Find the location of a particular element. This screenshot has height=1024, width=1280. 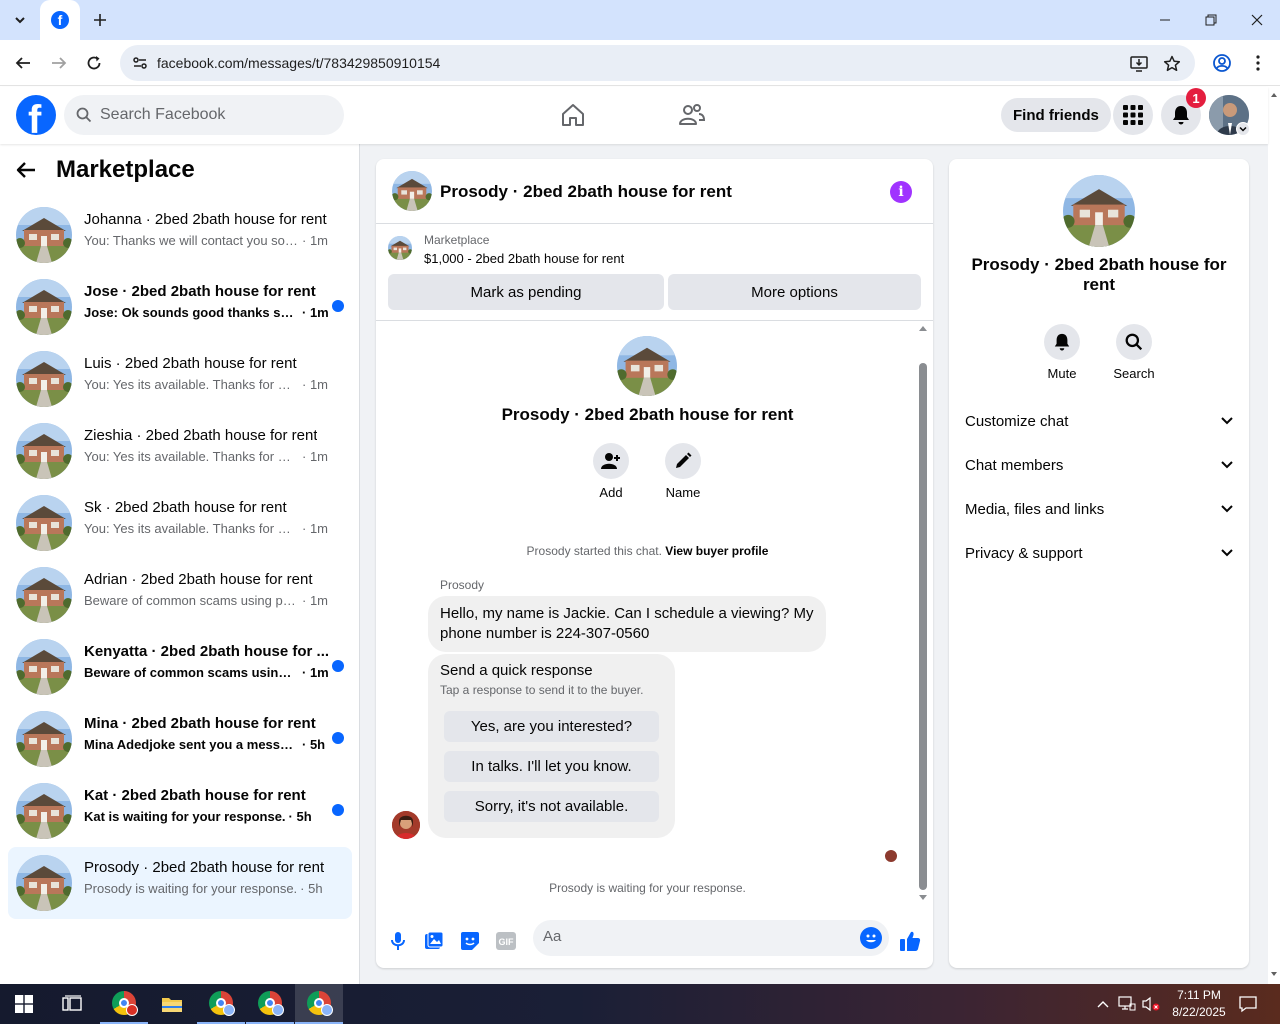

view-buyer-profile-link: View buyer profile is located at coordinates (716, 551).